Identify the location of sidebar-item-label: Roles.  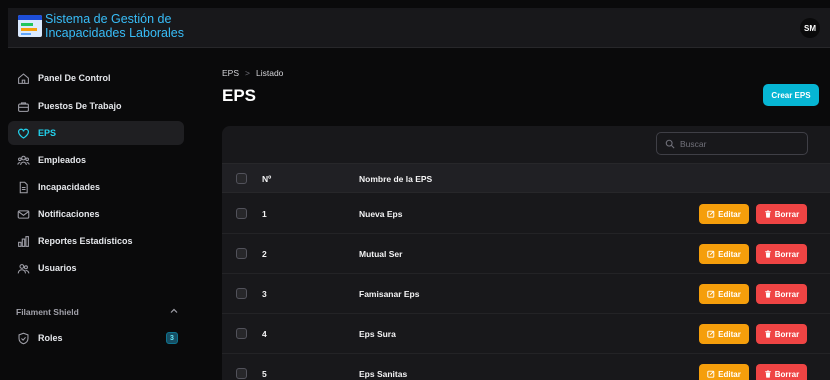
(50, 338).